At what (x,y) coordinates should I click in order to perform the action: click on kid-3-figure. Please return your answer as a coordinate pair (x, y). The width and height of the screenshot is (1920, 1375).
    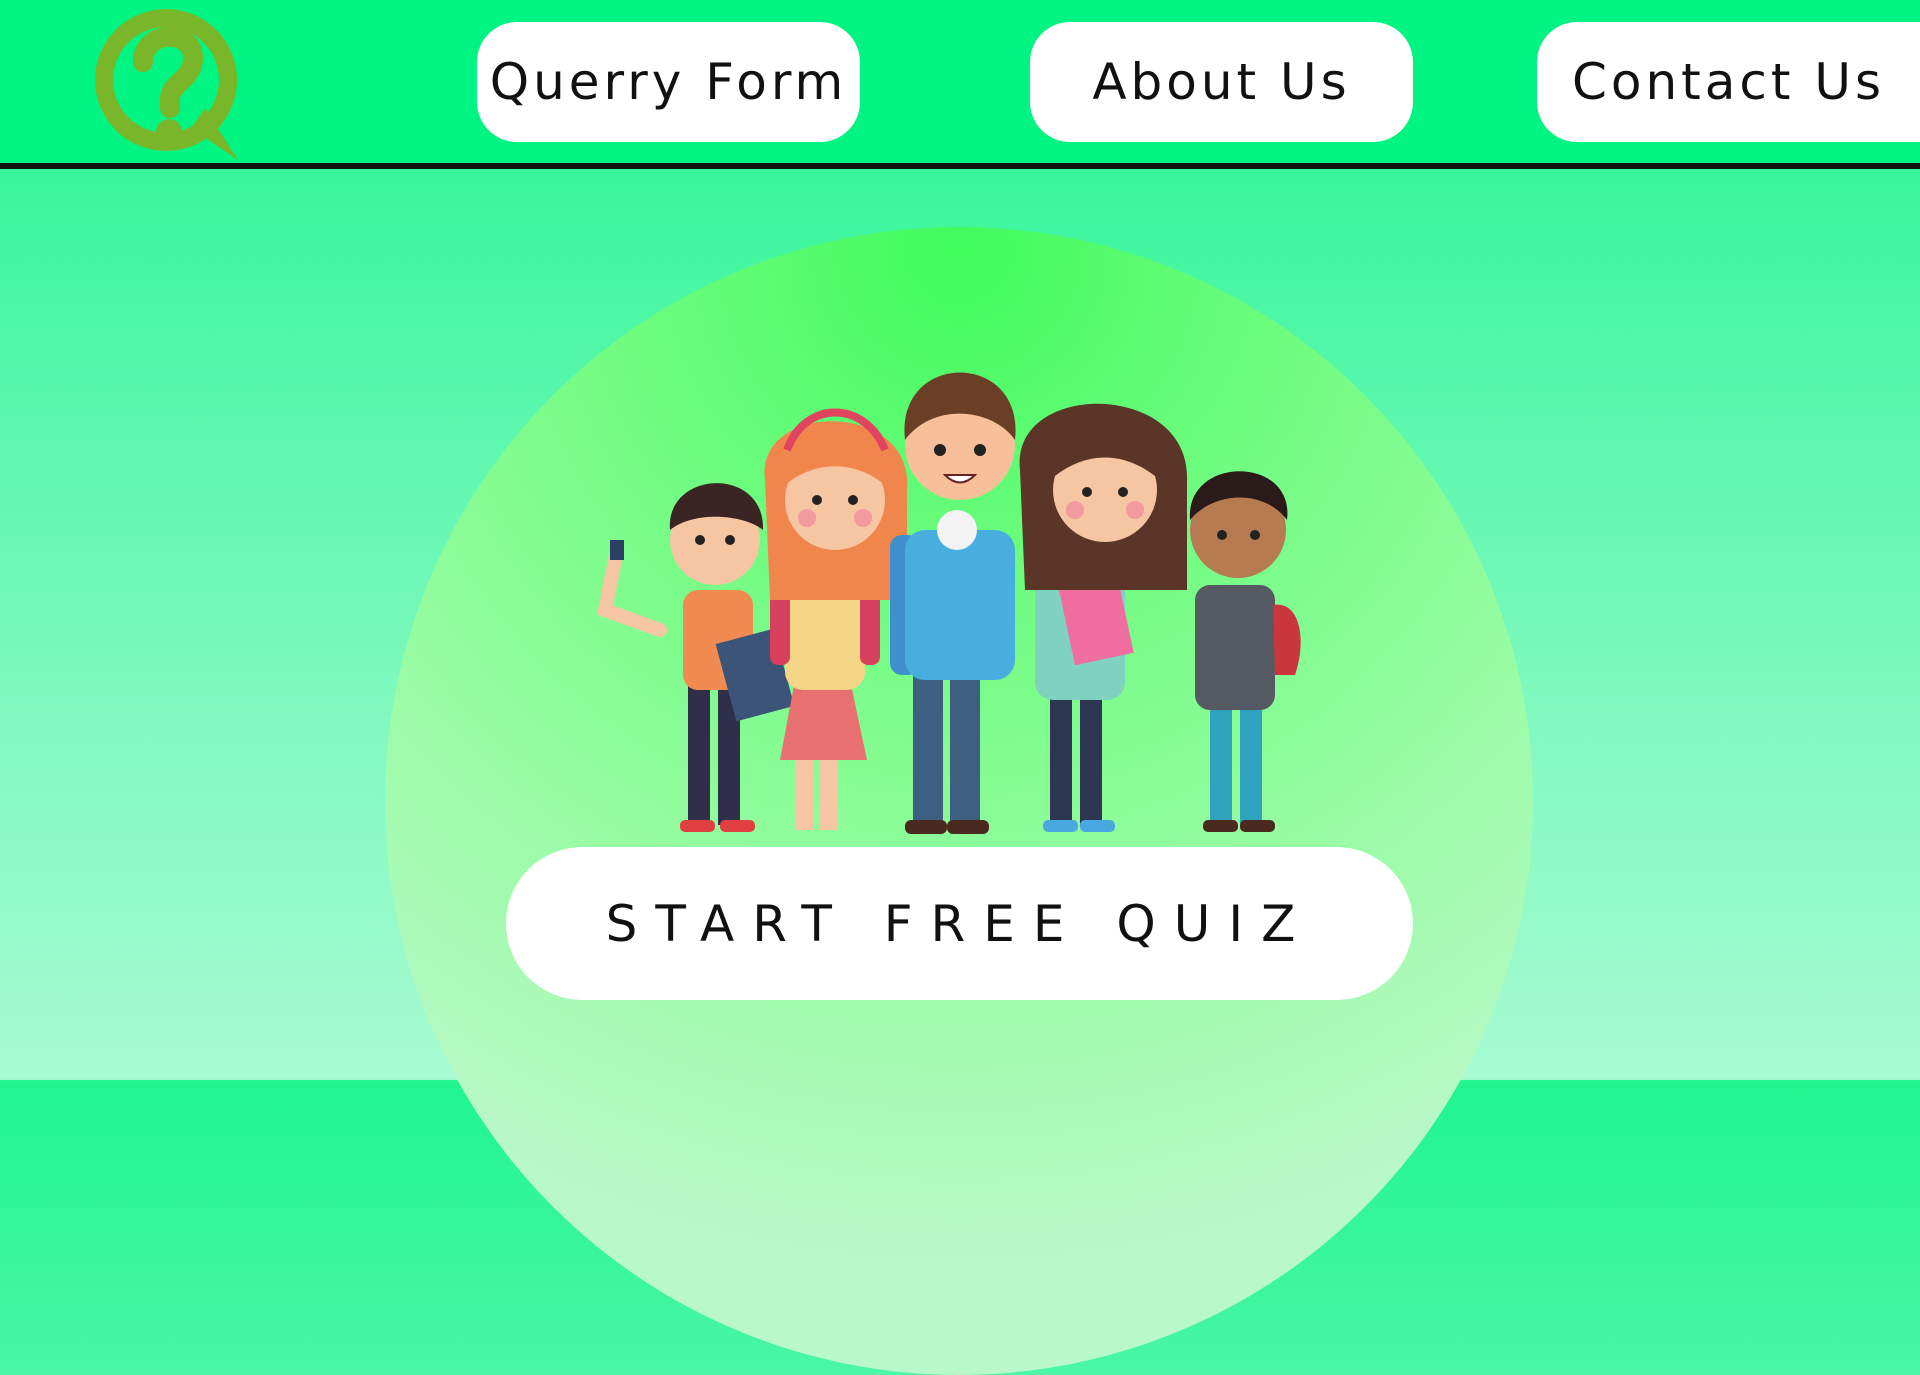
    Looking at the image, I should click on (953, 603).